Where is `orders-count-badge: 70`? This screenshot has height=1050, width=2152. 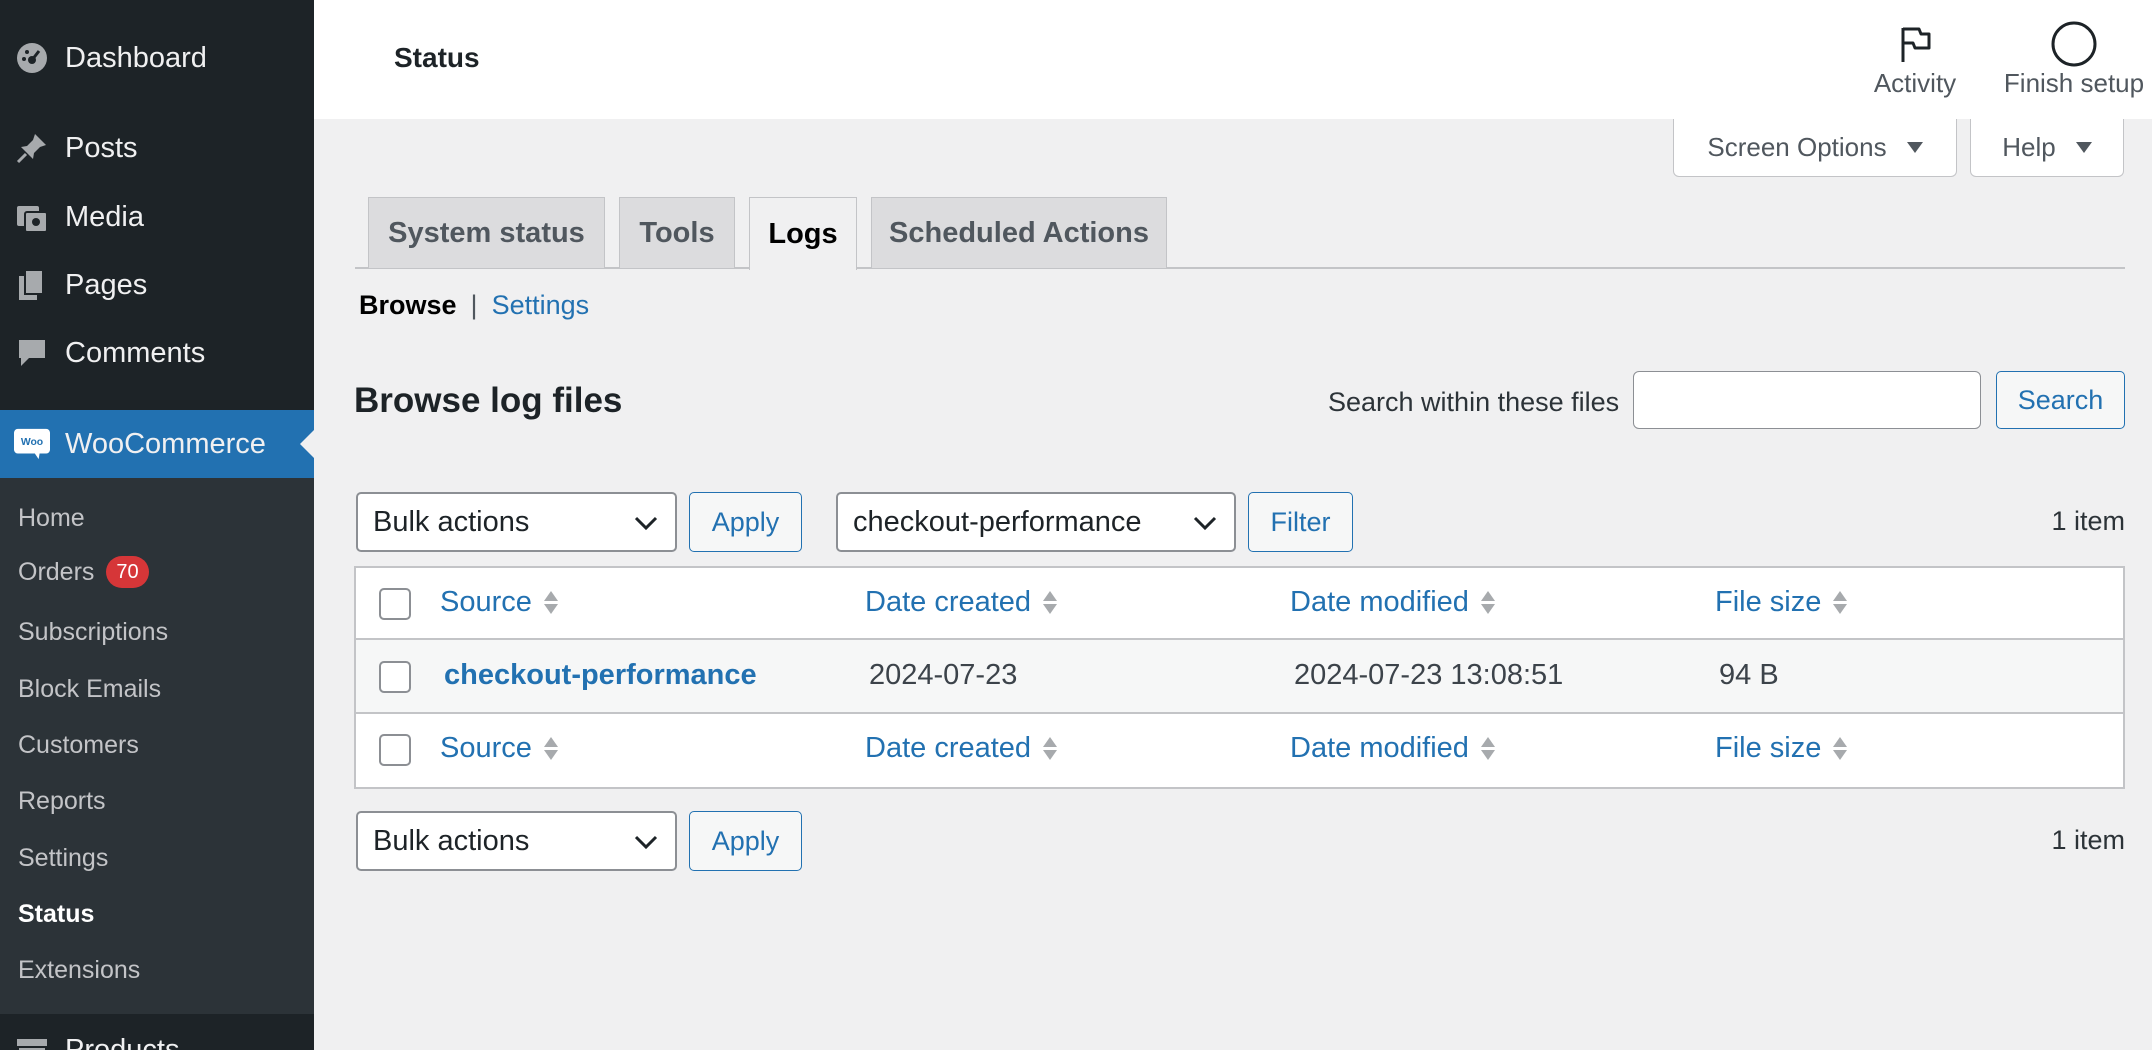 orders-count-badge: 70 is located at coordinates (127, 572).